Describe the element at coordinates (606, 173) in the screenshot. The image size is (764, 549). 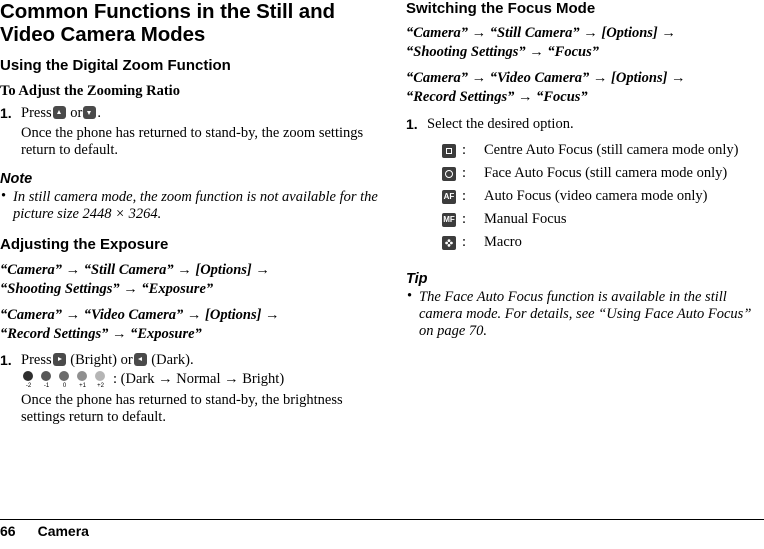
I see `focus-option-description: Face Auto Focus (still camera mode only)` at that location.